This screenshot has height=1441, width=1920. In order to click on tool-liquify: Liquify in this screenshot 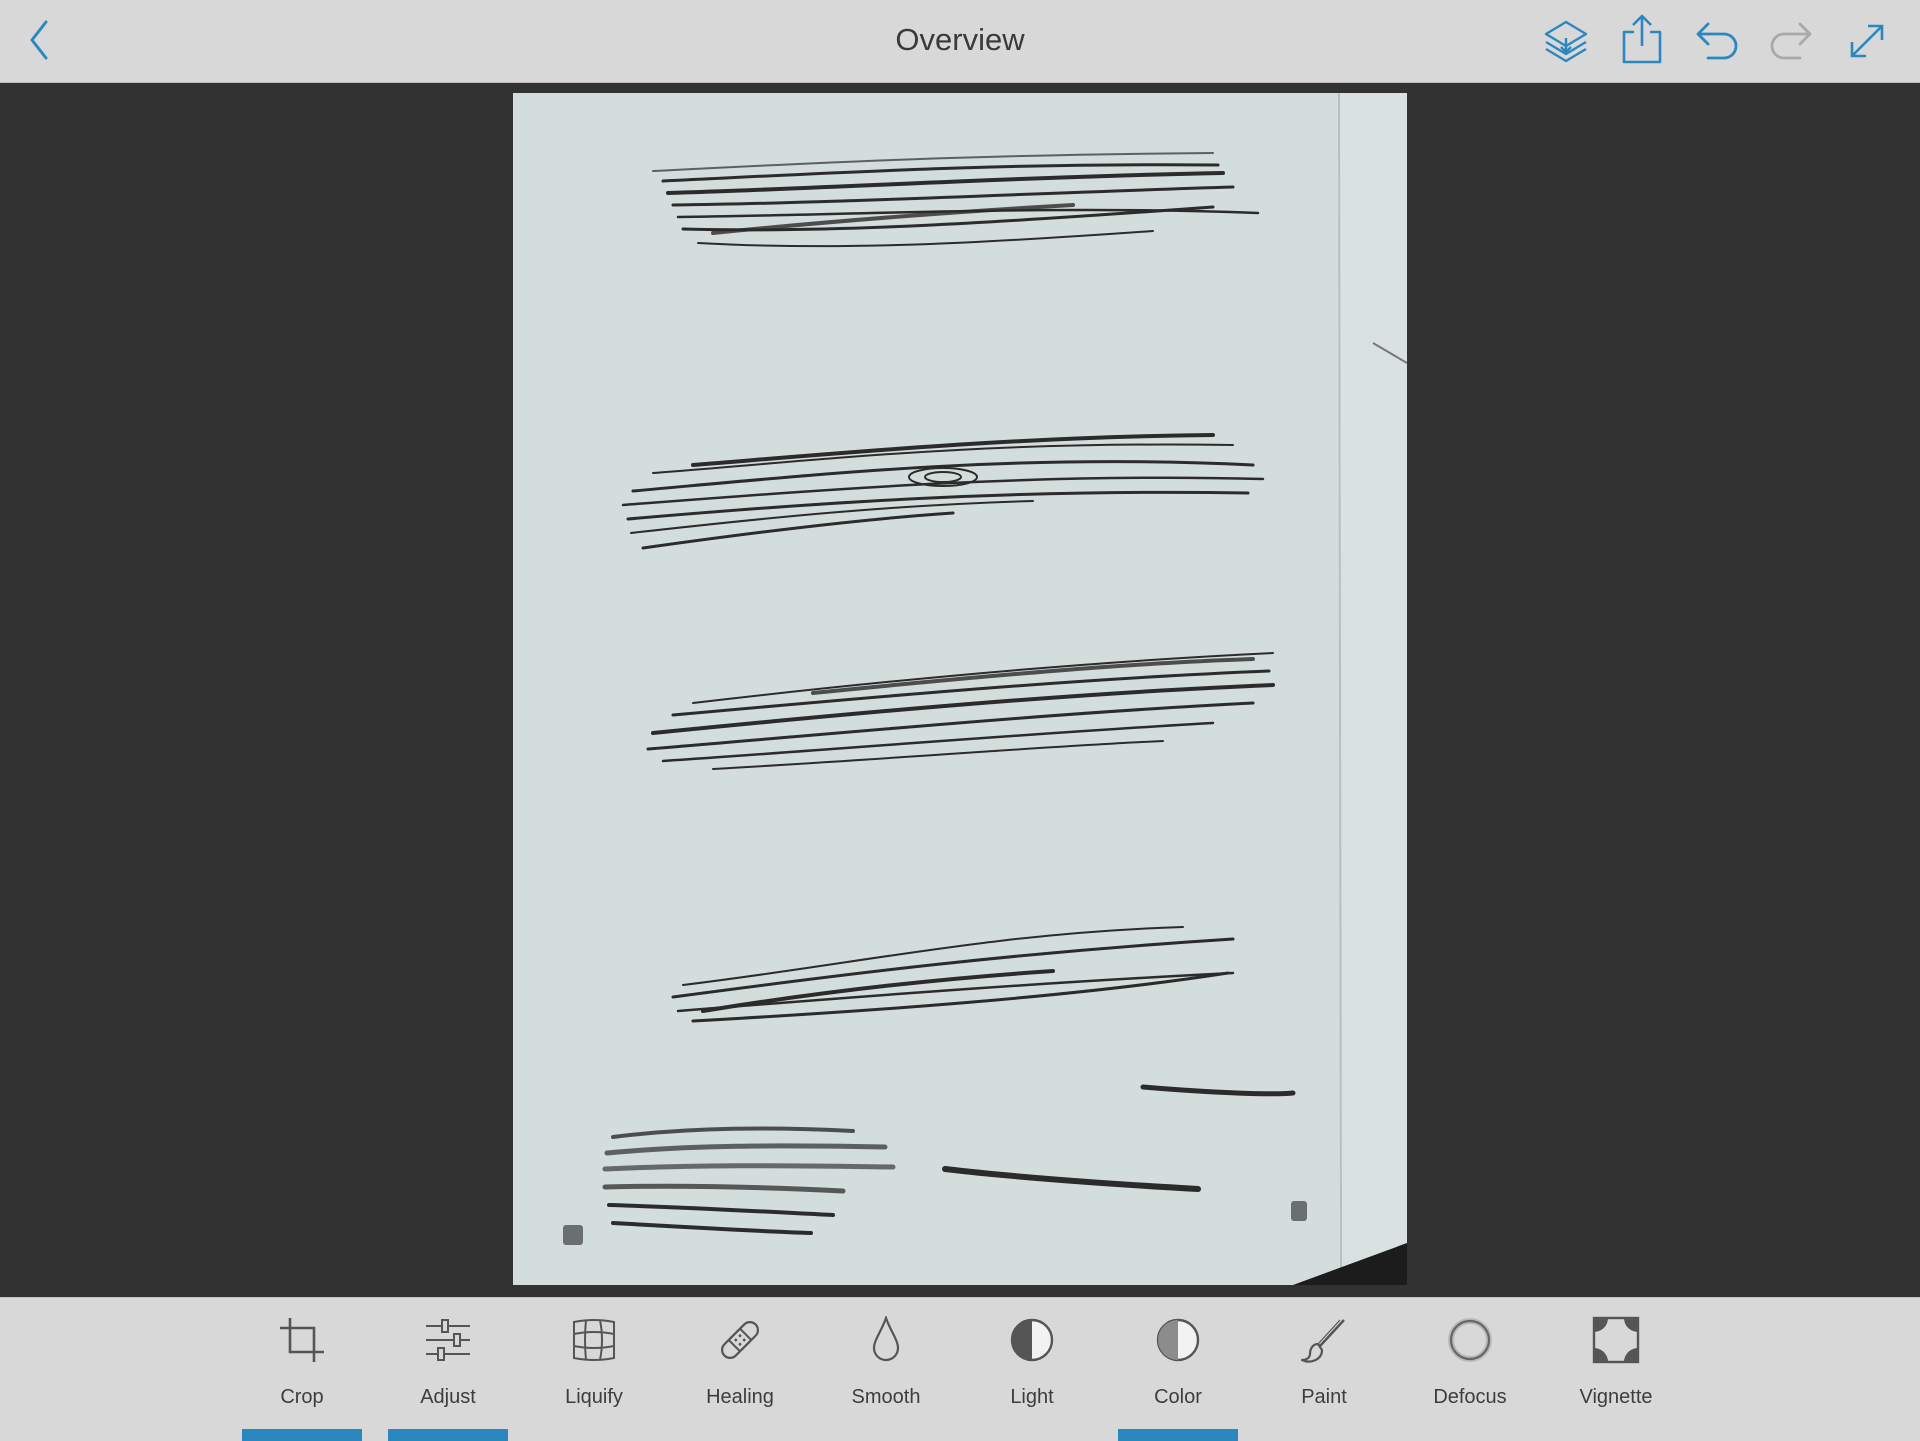, I will do `click(594, 1377)`.